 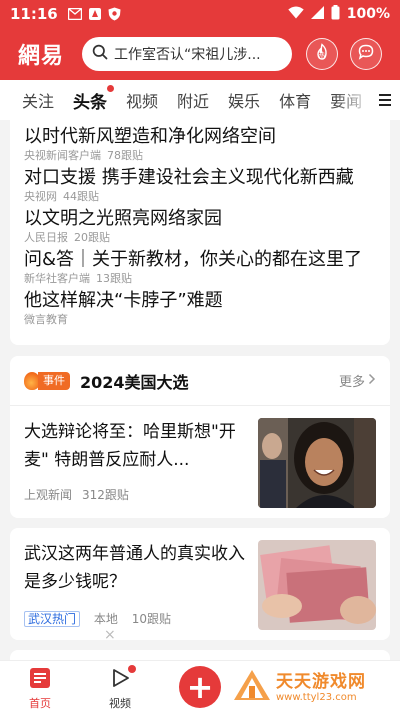 I want to click on battery-icon, so click(x=335, y=14).